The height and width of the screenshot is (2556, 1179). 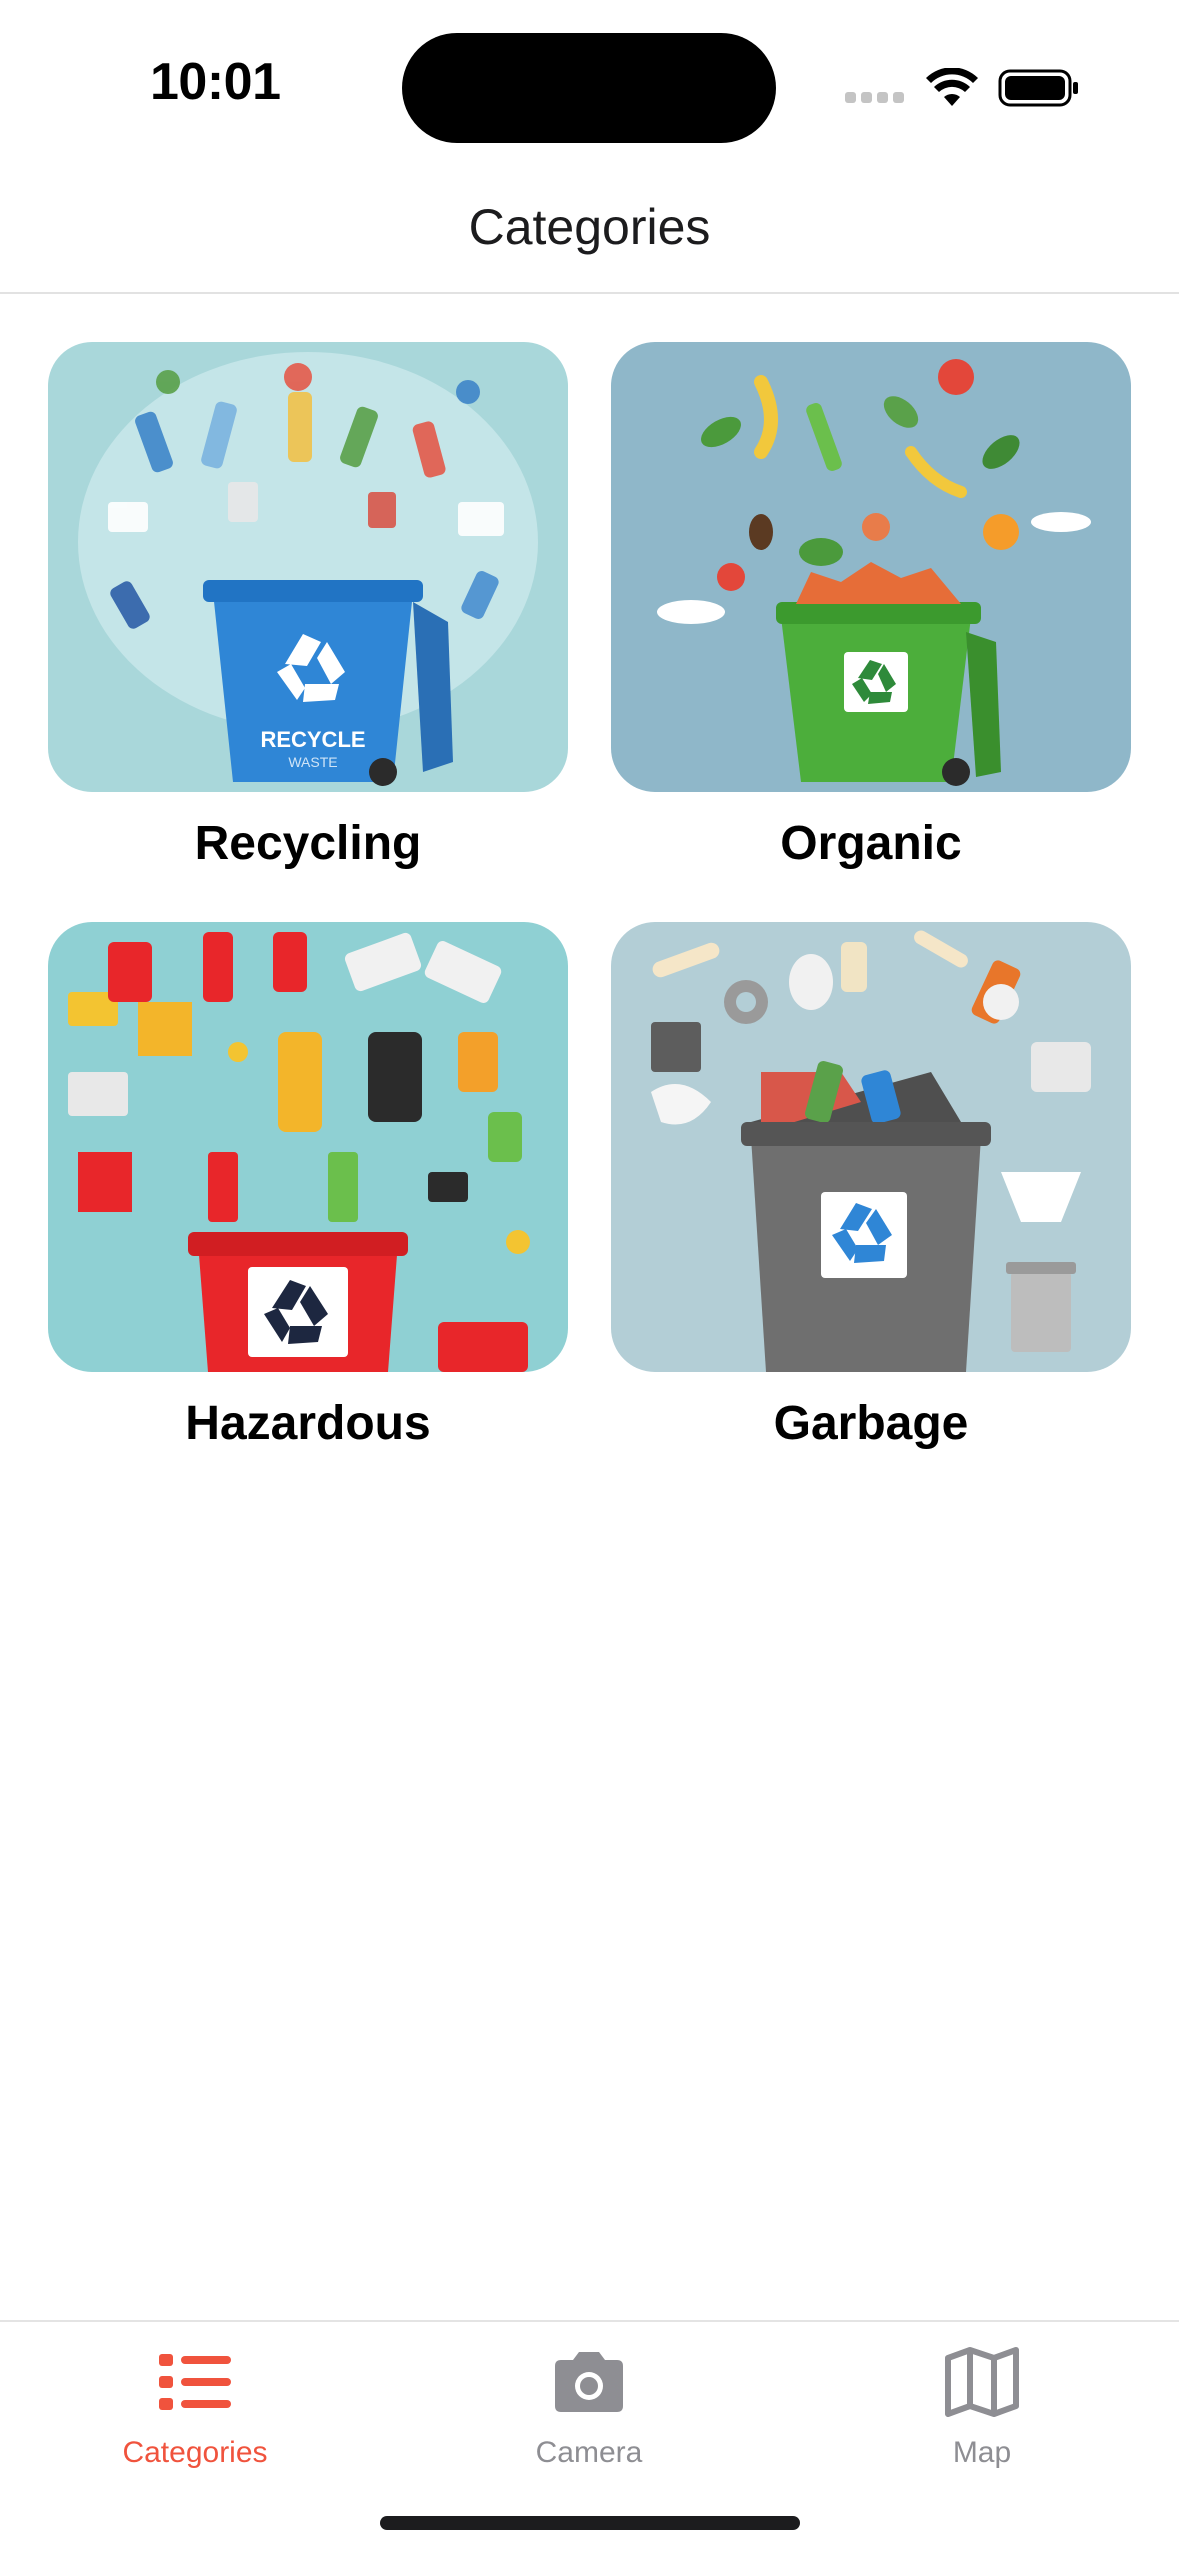 What do you see at coordinates (312, 762) in the screenshot?
I see `svg-text: WASTE` at bounding box center [312, 762].